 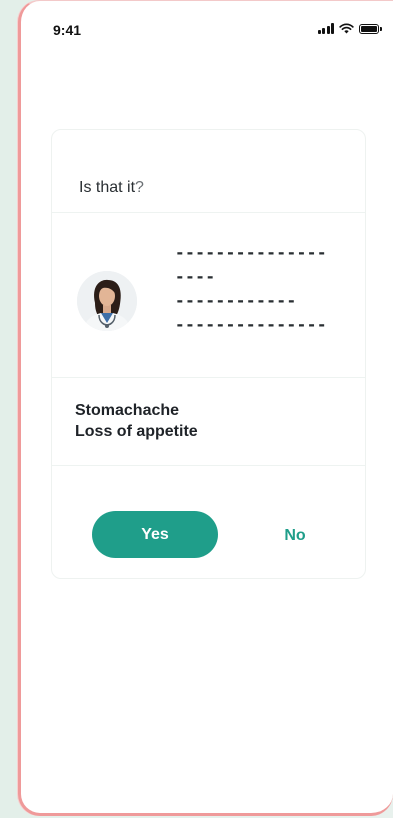 I want to click on doctor-avatar-image, so click(x=107, y=301).